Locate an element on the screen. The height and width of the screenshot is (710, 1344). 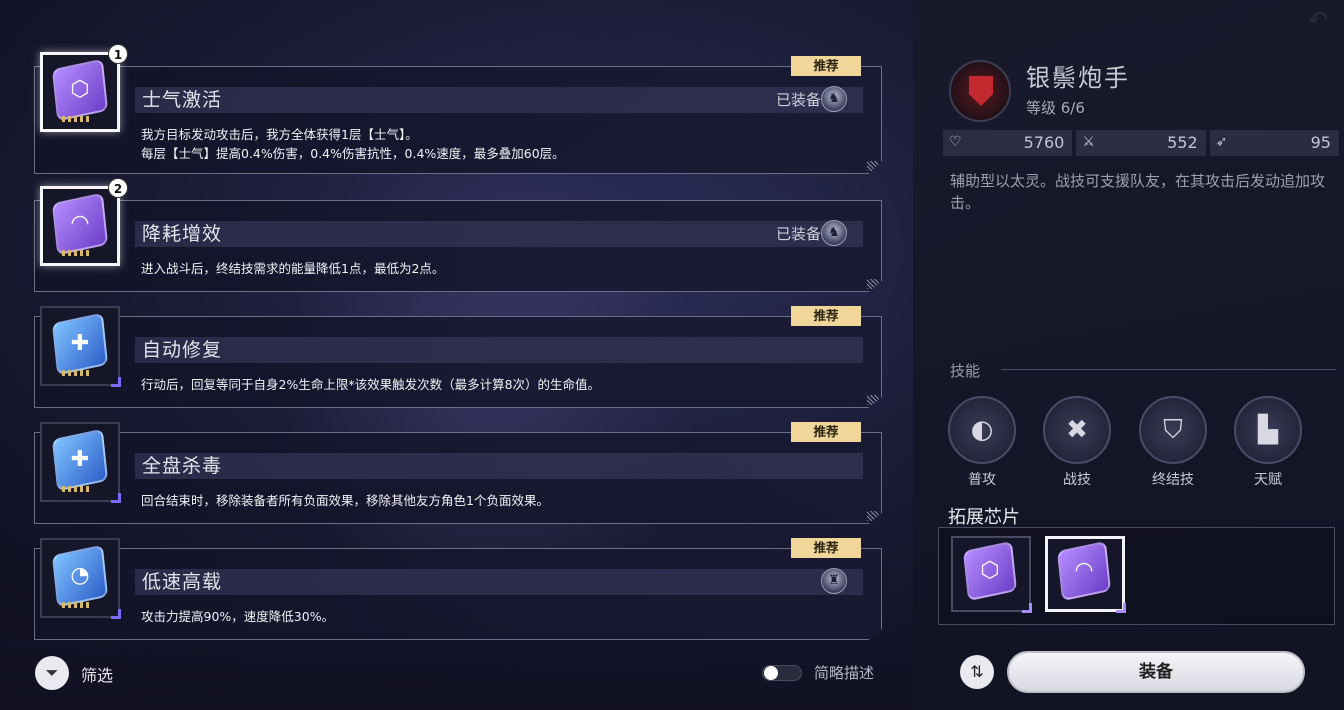
skill-icon: ✖ is located at coordinates (1077, 430).